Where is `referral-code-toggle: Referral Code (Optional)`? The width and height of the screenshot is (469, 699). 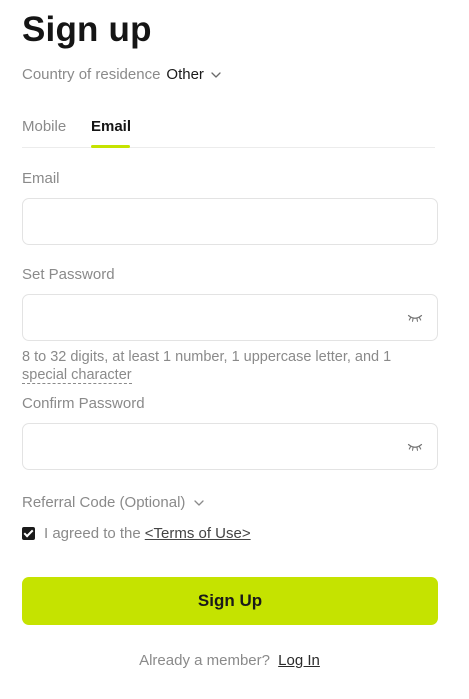
referral-code-toggle: Referral Code (Optional) is located at coordinates (113, 502).